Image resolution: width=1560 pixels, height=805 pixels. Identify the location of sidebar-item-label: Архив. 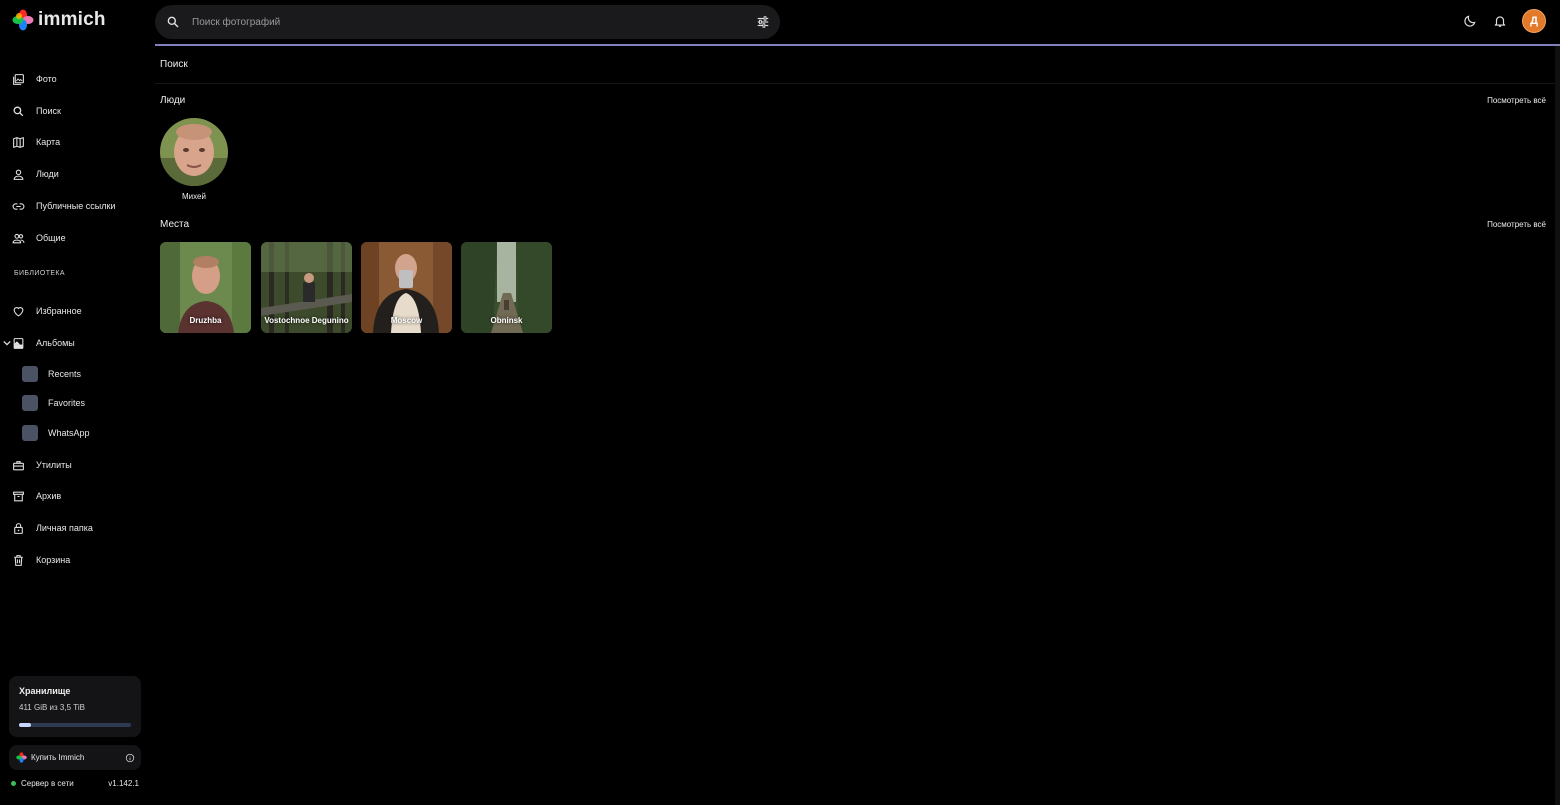
(49, 496).